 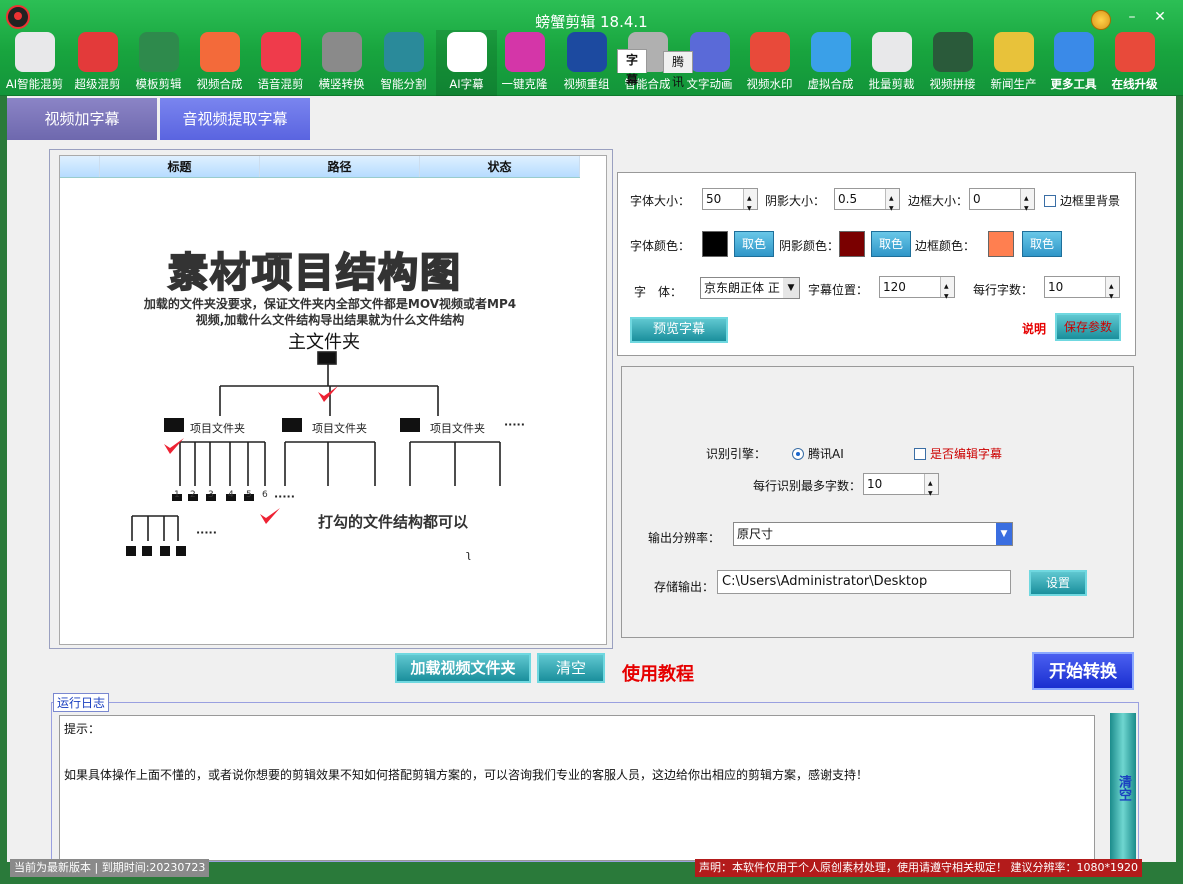 I want to click on shadow-color-label: 阴影颜色：, so click(x=809, y=246).